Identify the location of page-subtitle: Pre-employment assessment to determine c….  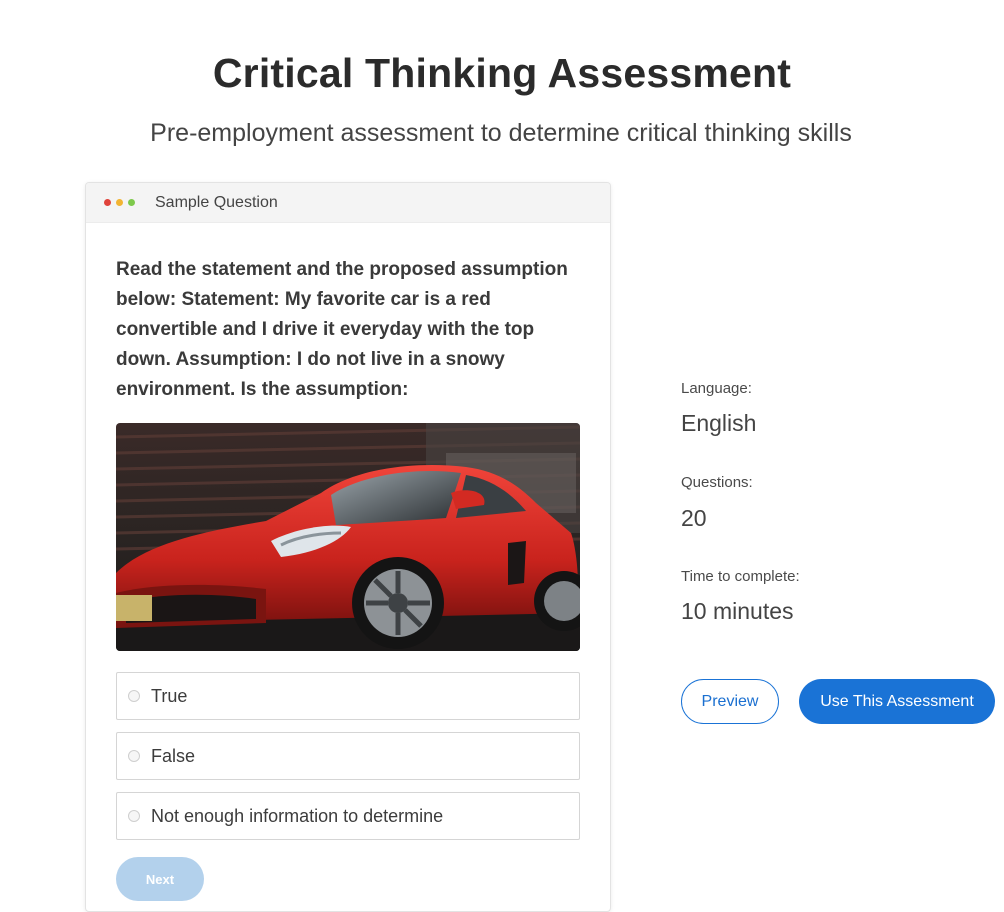
(501, 133).